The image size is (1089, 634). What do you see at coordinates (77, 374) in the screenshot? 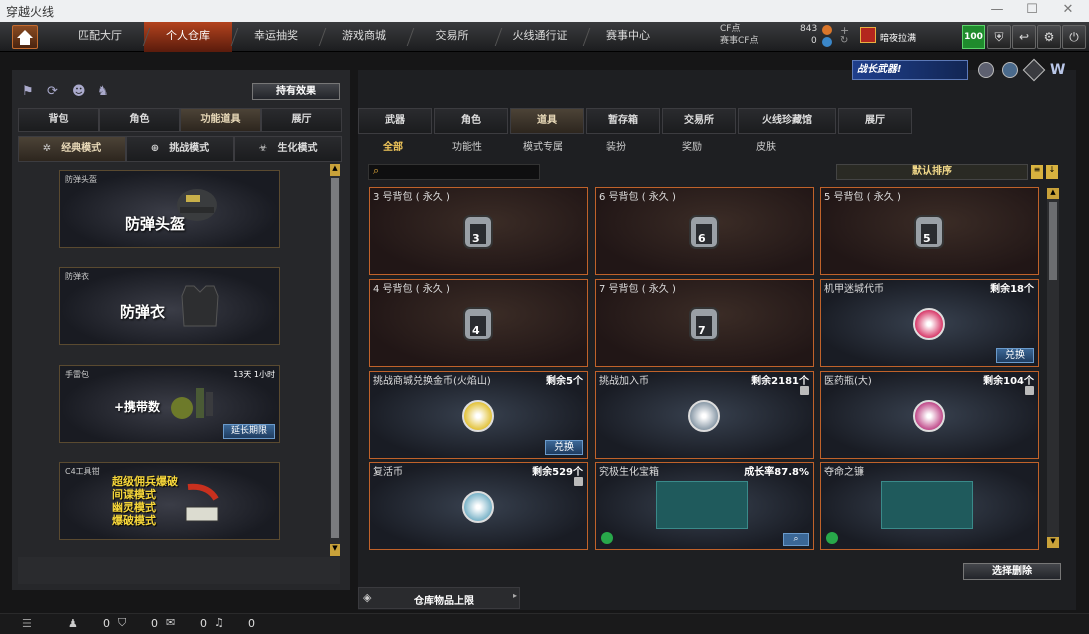
I see `slot-label: 手雷包` at bounding box center [77, 374].